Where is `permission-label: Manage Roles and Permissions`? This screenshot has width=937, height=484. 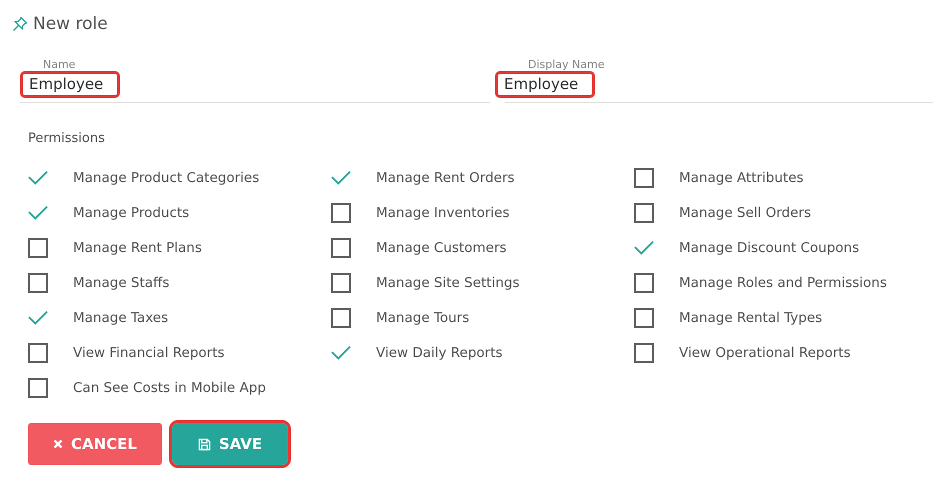
permission-label: Manage Roles and Permissions is located at coordinates (783, 282).